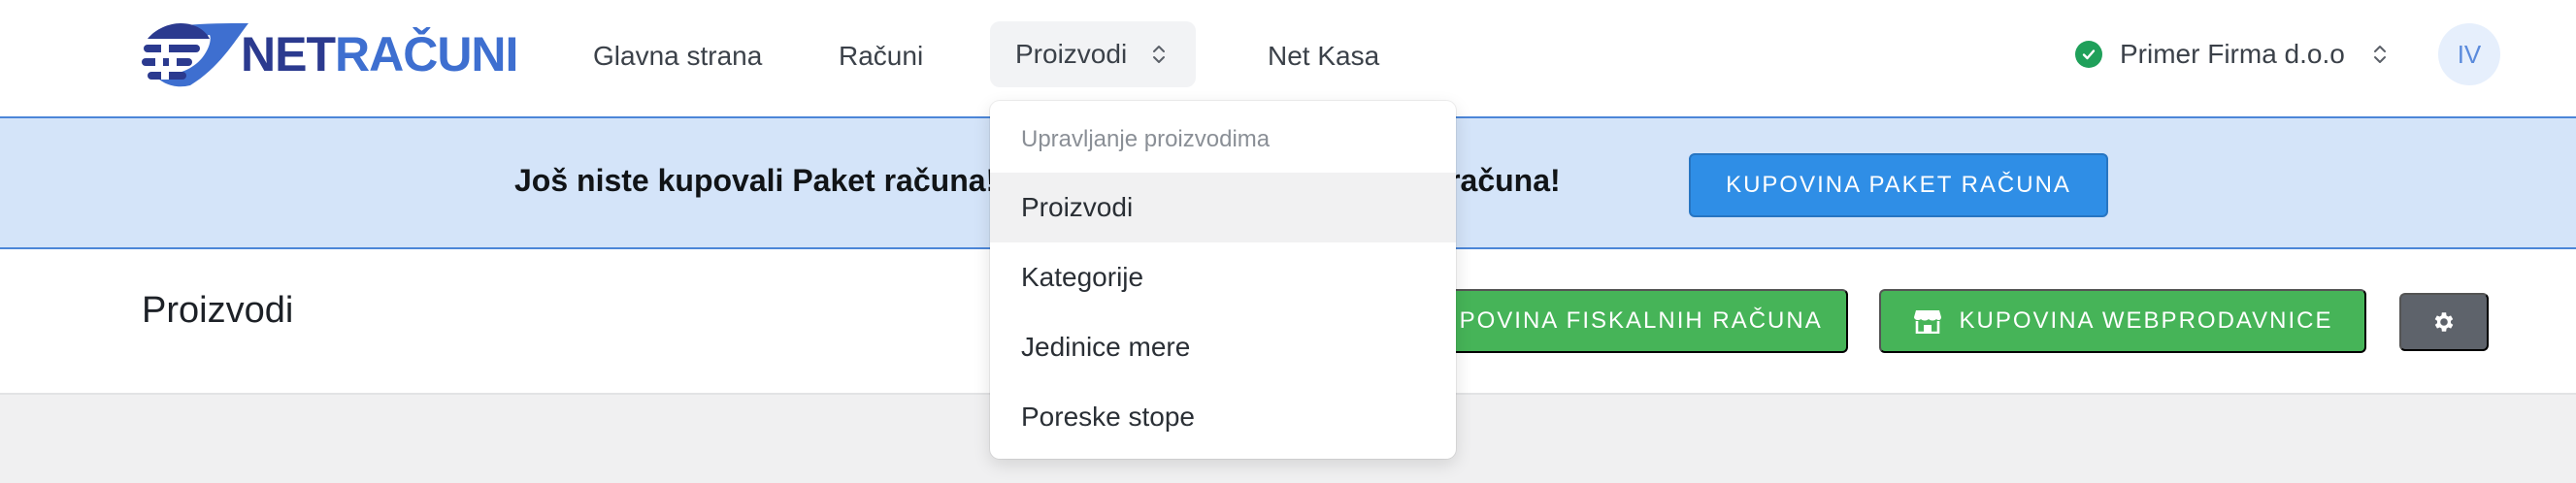 The width and height of the screenshot is (2576, 483). Describe the element at coordinates (1927, 321) in the screenshot. I see `store-icon` at that location.